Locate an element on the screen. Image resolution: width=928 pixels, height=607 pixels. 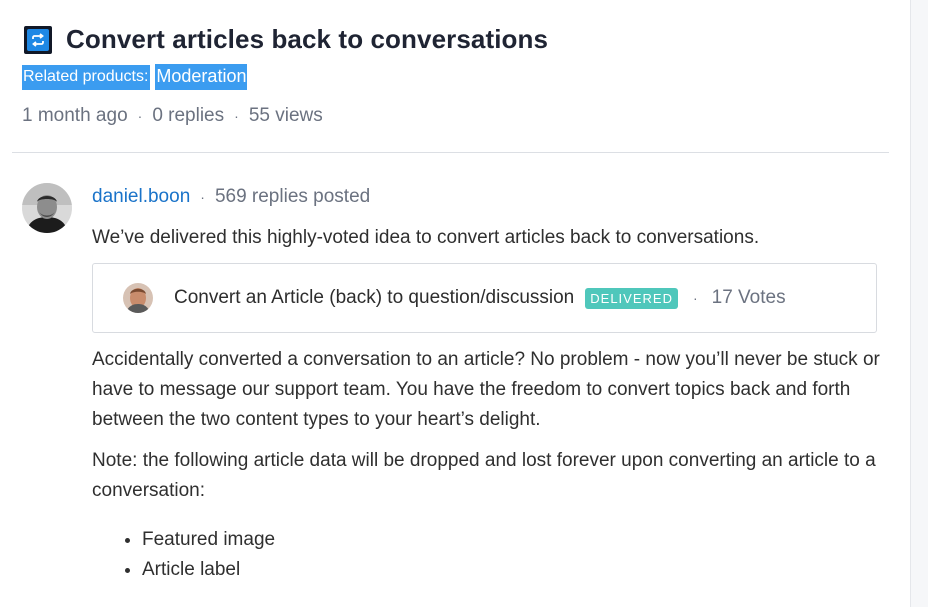
header-divider is located at coordinates (450, 152).